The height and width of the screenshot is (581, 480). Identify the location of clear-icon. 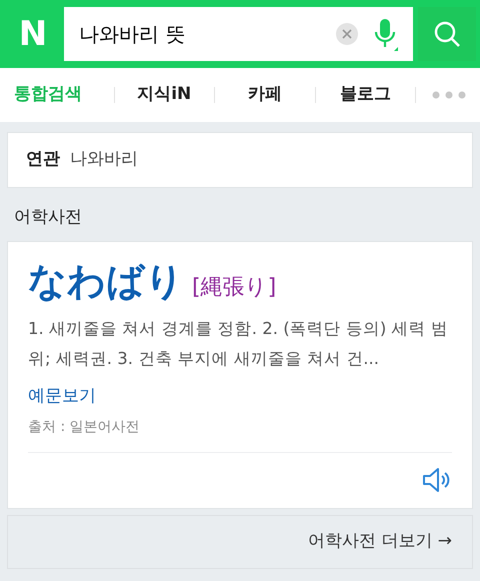
(347, 34).